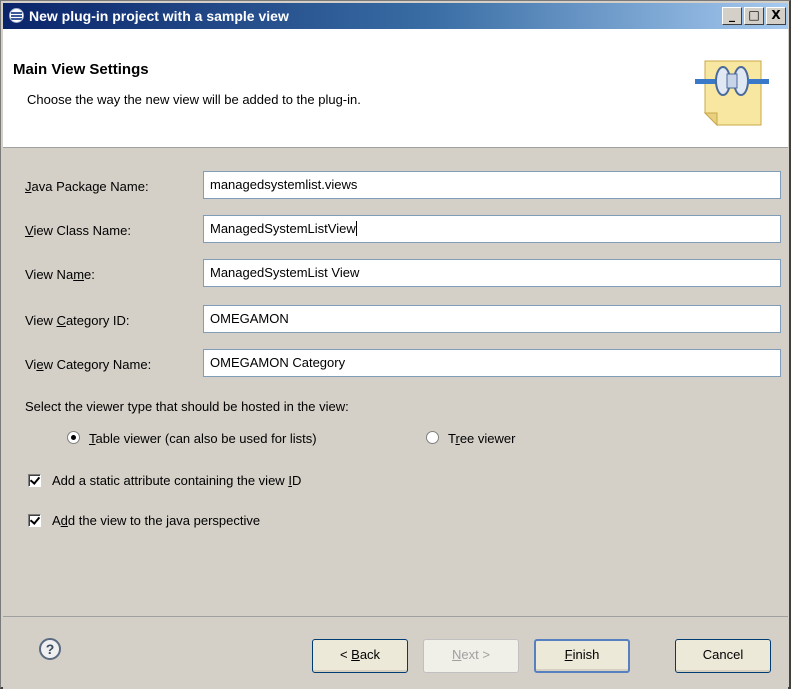 The width and height of the screenshot is (795, 691). What do you see at coordinates (360, 656) in the screenshot?
I see `back-button: < Back` at bounding box center [360, 656].